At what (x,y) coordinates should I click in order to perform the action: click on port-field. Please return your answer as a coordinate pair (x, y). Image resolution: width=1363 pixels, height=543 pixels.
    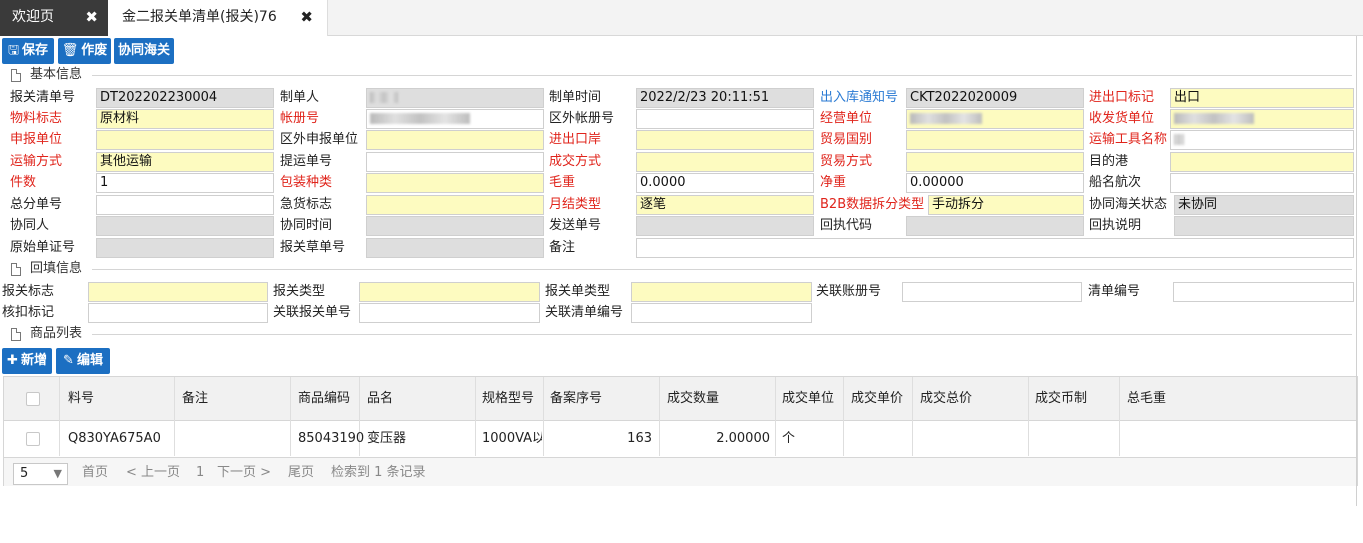
    Looking at the image, I should click on (725, 140).